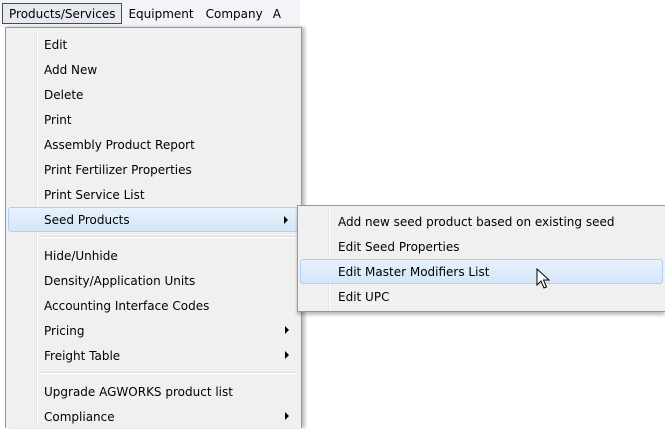 The width and height of the screenshot is (665, 429). I want to click on menu-item-label: Edit, so click(56, 44).